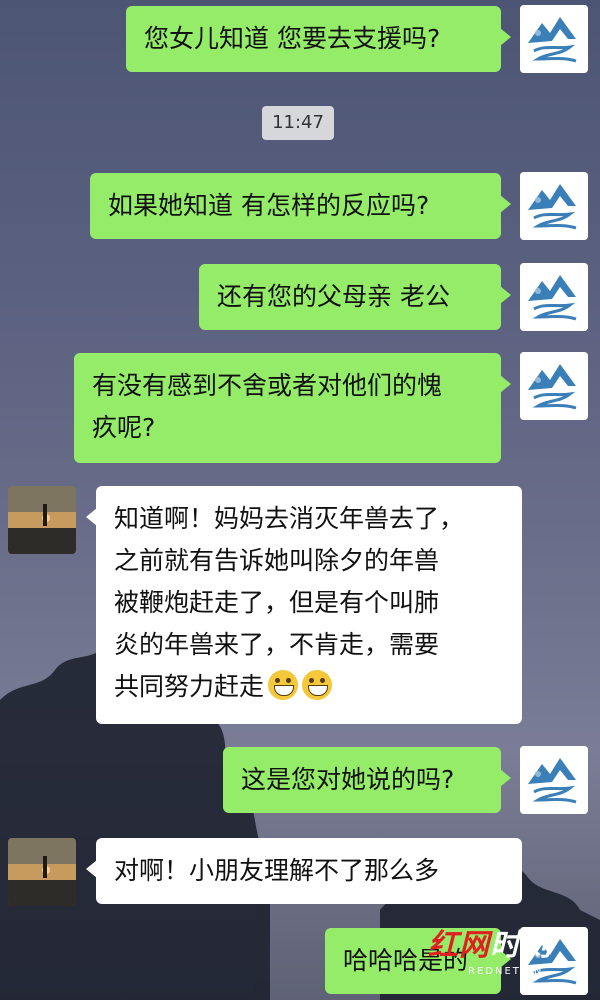  I want to click on message-text: 这是您对她说的吗?, so click(348, 779).